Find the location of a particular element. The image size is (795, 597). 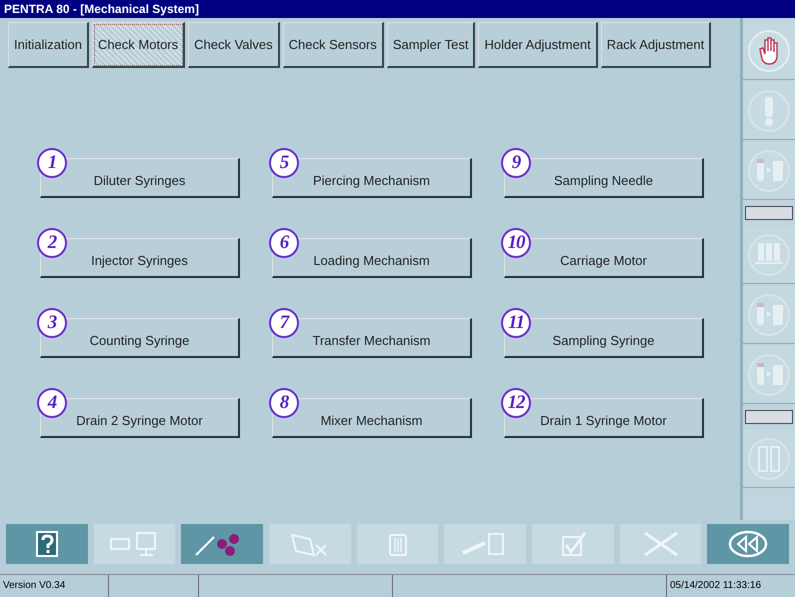

number-badge: 10 is located at coordinates (516, 243).